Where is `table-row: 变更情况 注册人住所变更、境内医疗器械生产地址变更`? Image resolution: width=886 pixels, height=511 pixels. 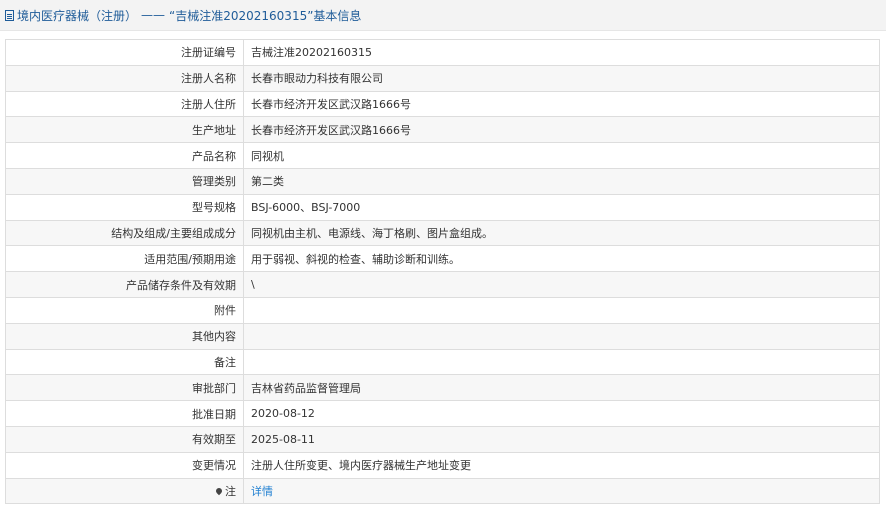 table-row: 变更情况 注册人住所变更、境内医疗器械生产地址变更 is located at coordinates (442, 465).